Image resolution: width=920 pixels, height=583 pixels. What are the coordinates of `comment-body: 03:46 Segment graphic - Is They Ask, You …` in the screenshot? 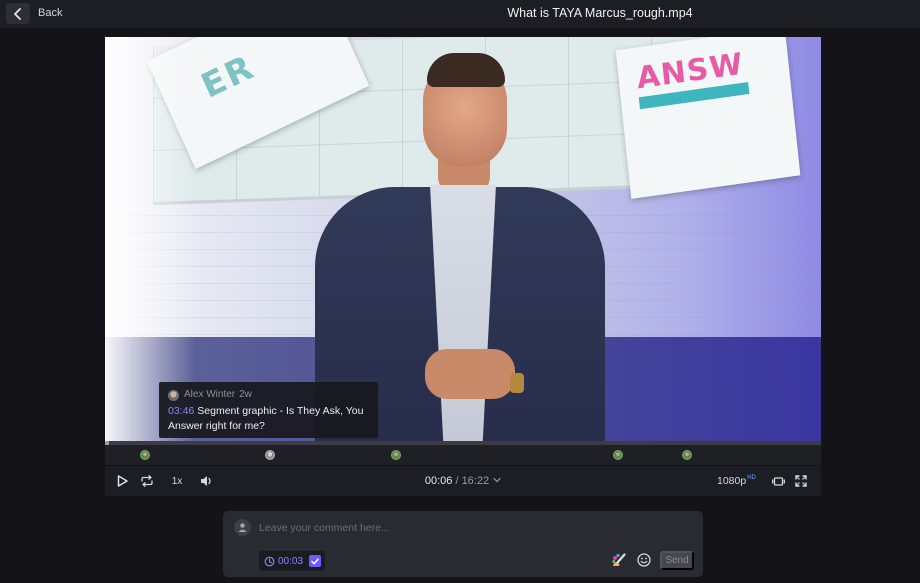 It's located at (270, 419).